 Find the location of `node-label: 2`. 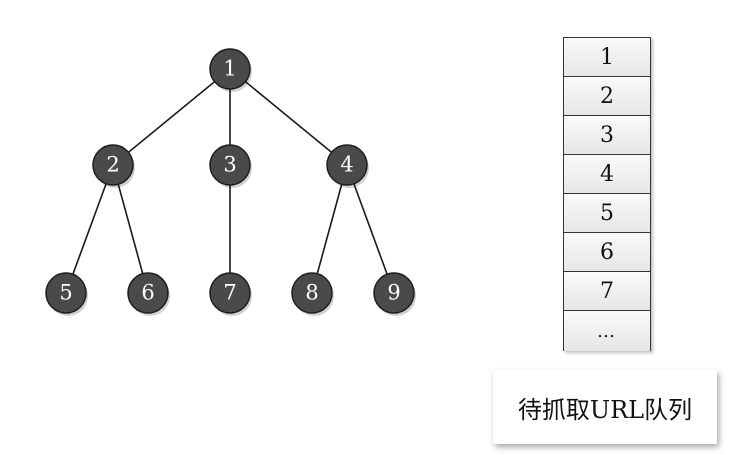

node-label: 2 is located at coordinates (112, 165).